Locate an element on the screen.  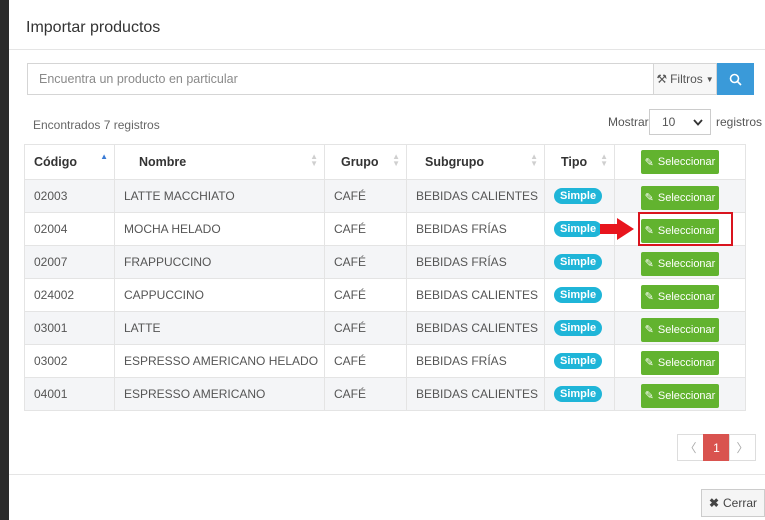
search-button is located at coordinates (735, 79).